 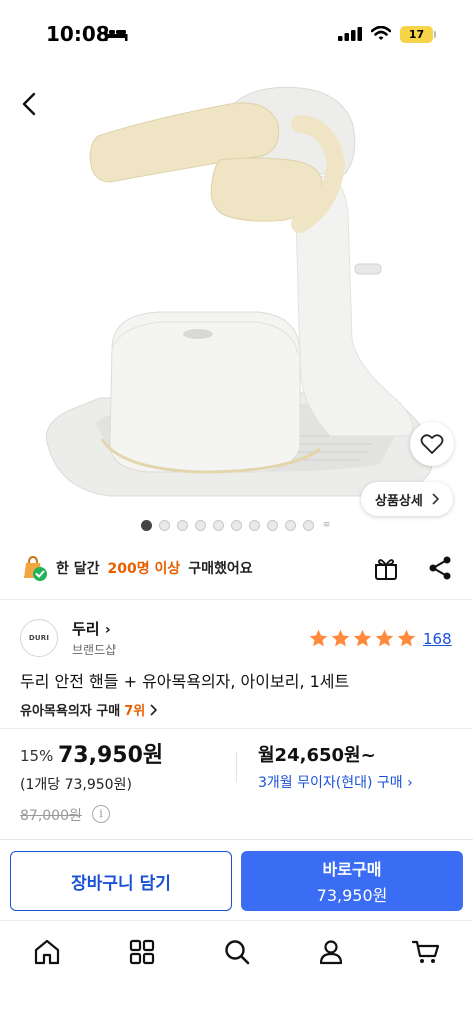 I want to click on rank-label: 유아목욕의자 구매, so click(x=70, y=711).